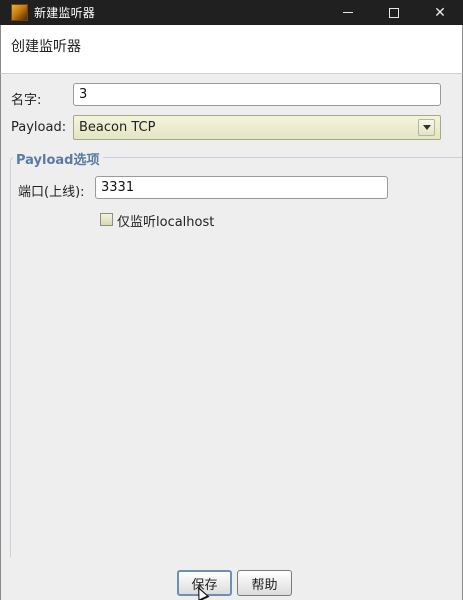  I want to click on close-icon: ✕, so click(440, 12).